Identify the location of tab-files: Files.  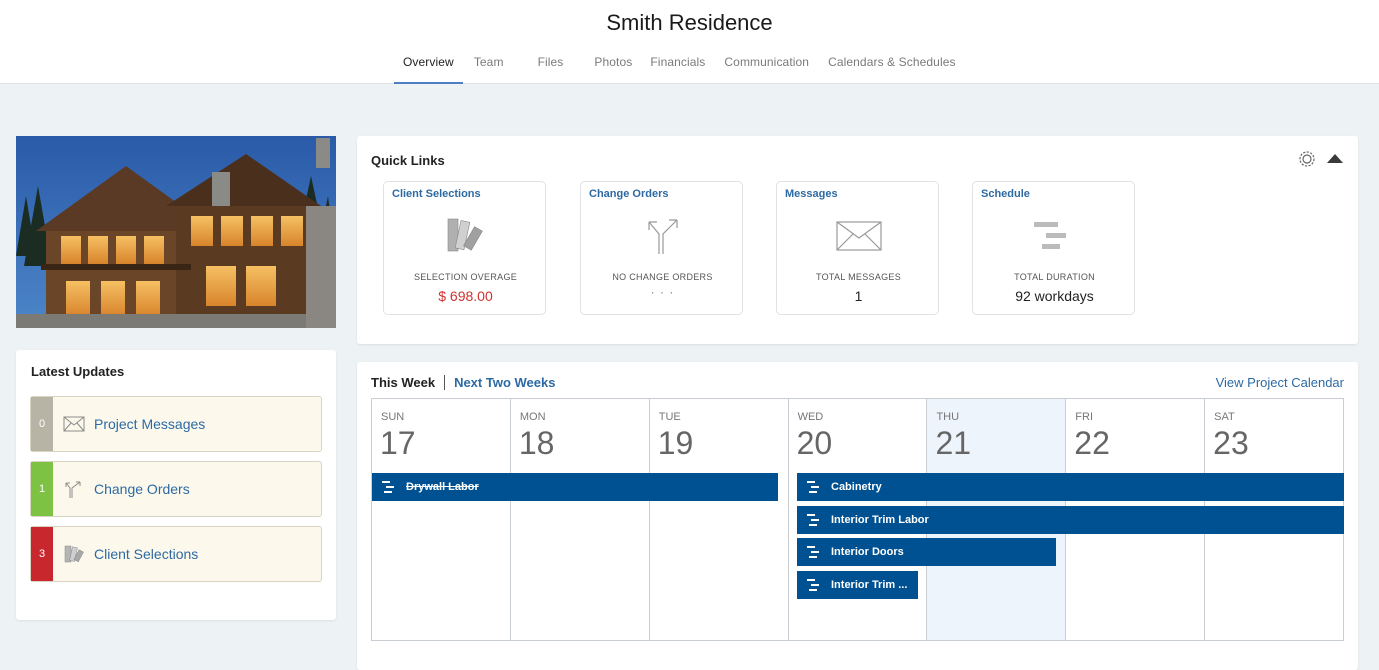
(551, 68).